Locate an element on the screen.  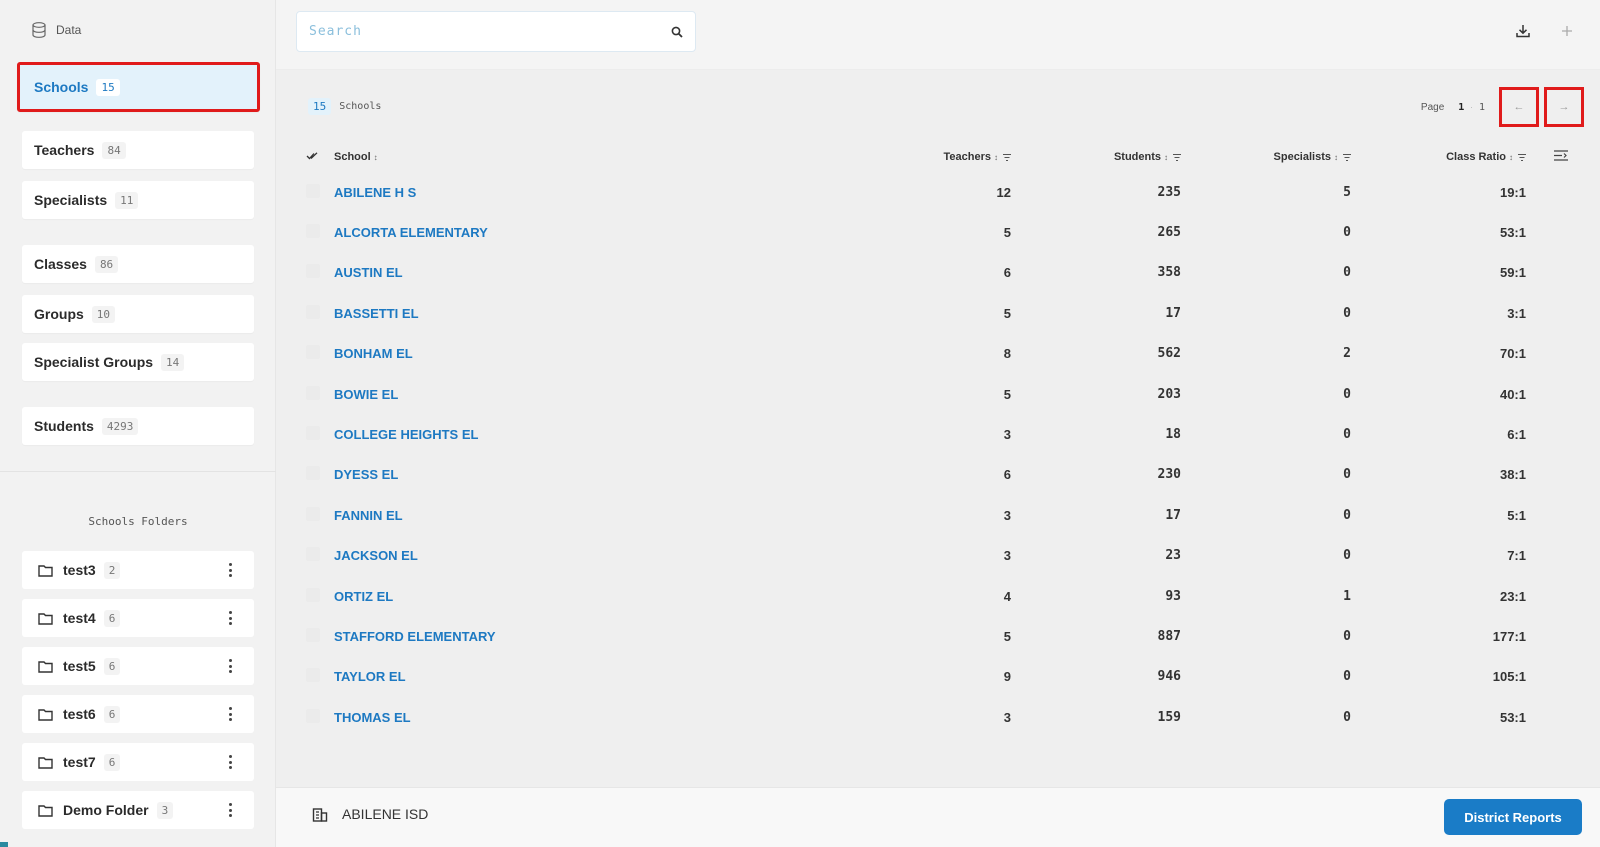
sidebar-item-students: Students 4293 is located at coordinates (138, 426).